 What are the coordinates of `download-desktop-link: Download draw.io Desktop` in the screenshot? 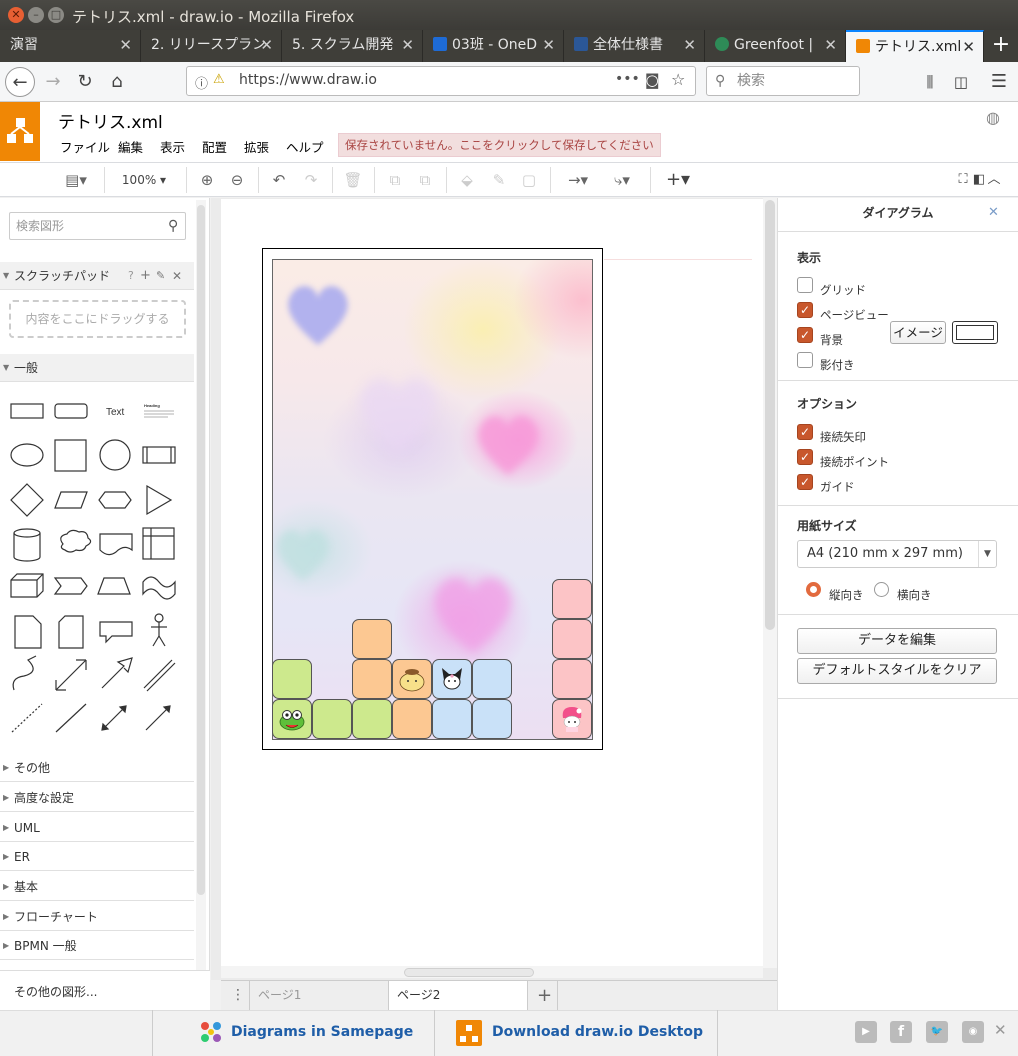 It's located at (597, 1032).